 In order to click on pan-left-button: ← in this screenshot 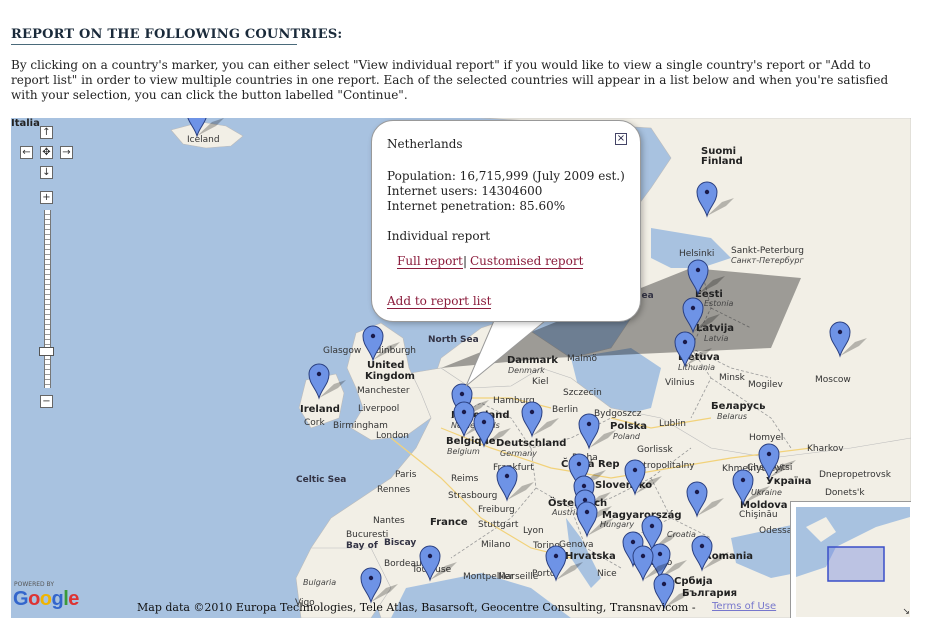, I will do `click(26, 152)`.